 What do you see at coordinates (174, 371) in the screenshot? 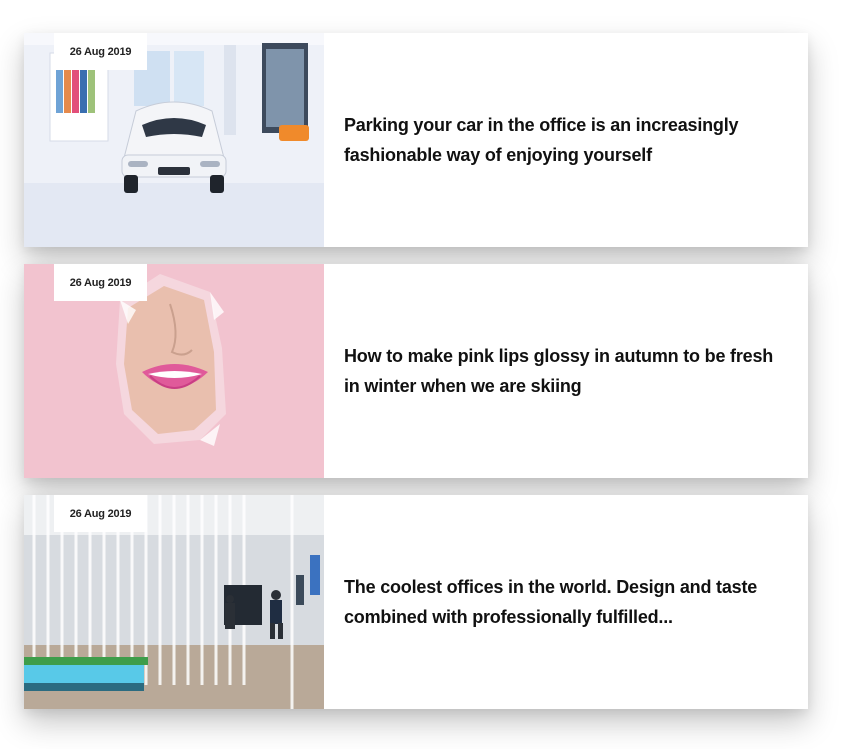
I see `post-image-pink-lips: 26 Aug 2019` at bounding box center [174, 371].